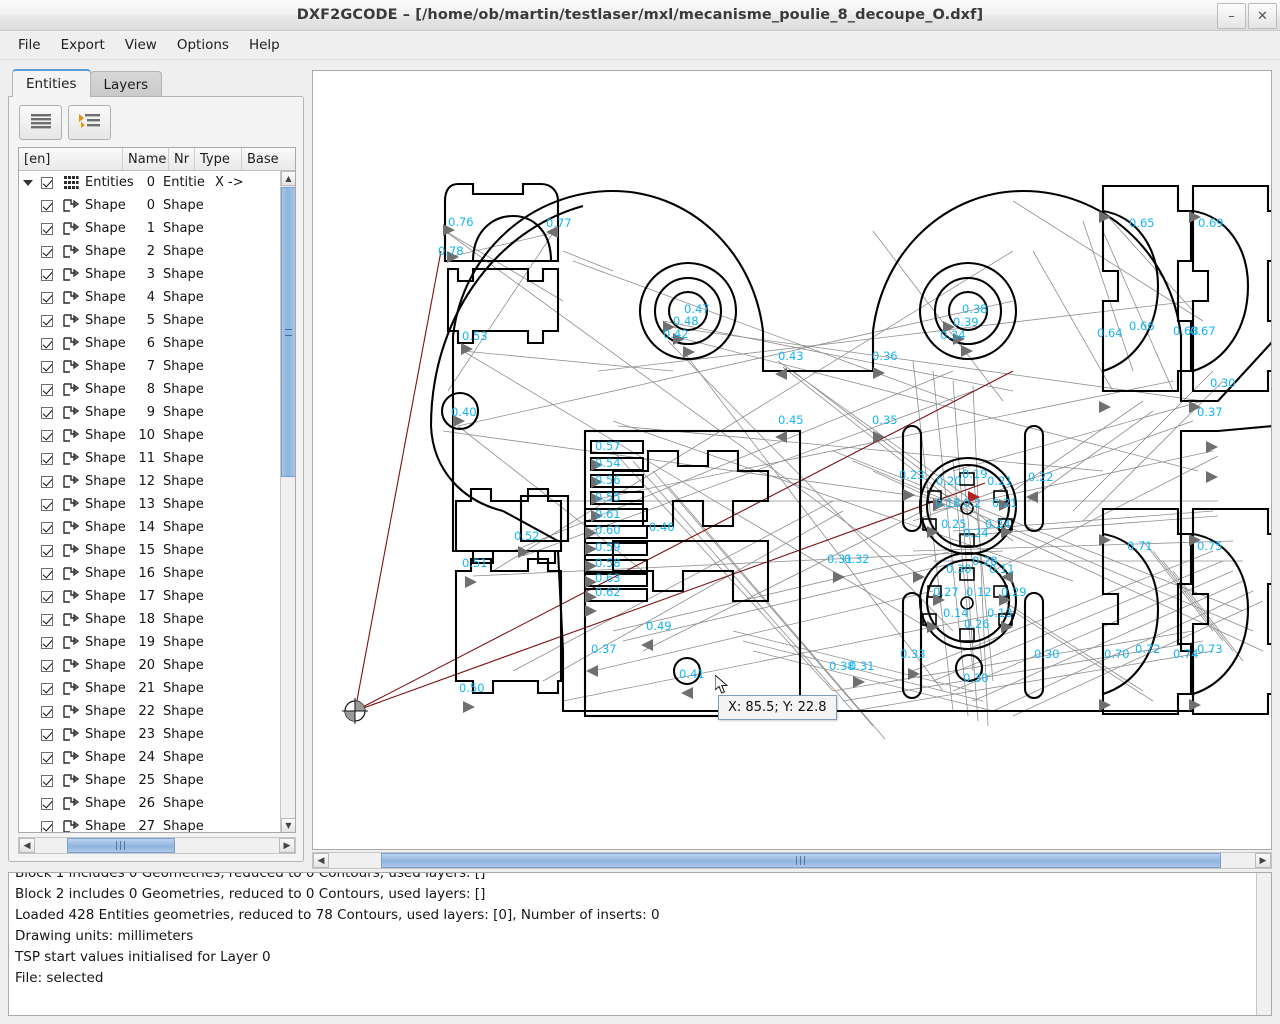  What do you see at coordinates (150, 481) in the screenshot?
I see `tree-row: Shape 12 Shape` at bounding box center [150, 481].